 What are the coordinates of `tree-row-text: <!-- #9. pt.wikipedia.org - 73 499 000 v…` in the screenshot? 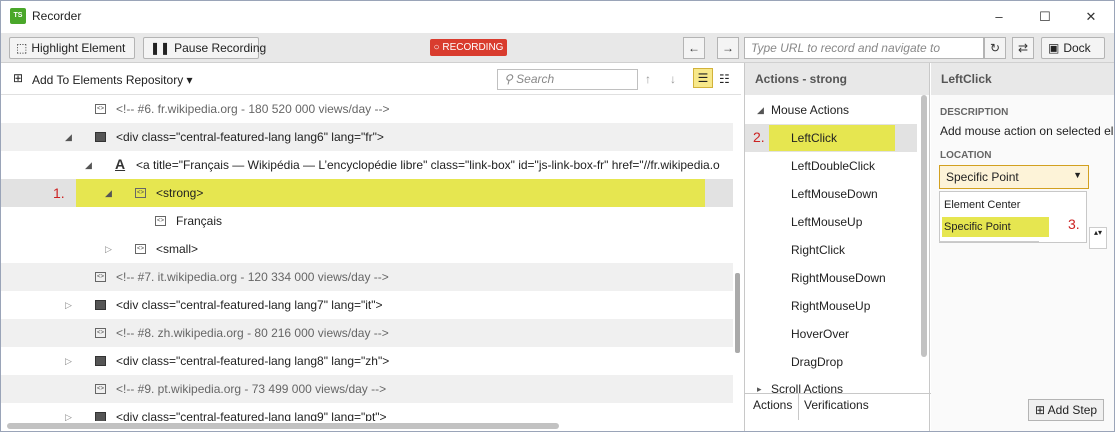 It's located at (251, 389).